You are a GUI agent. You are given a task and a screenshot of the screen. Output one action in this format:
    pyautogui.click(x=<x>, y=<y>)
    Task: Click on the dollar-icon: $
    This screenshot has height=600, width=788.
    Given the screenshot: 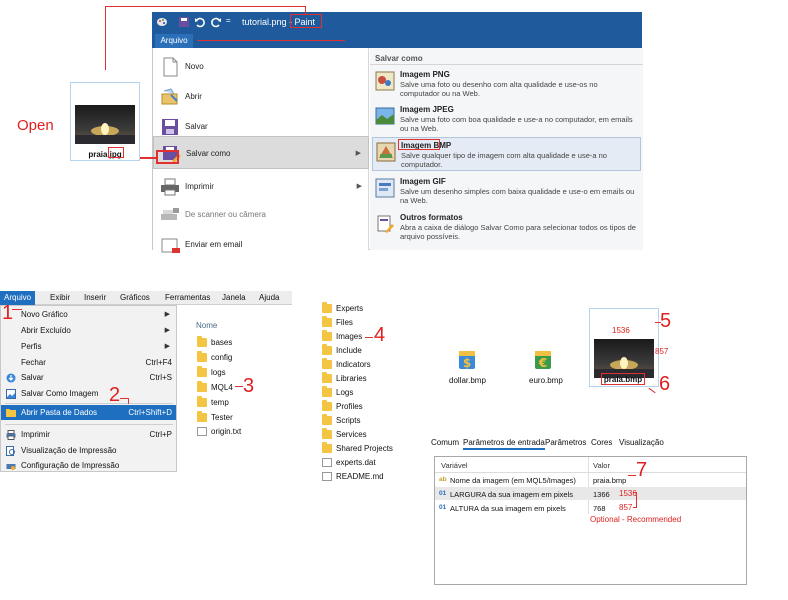 What is the action you would take?
    pyautogui.click(x=467, y=360)
    